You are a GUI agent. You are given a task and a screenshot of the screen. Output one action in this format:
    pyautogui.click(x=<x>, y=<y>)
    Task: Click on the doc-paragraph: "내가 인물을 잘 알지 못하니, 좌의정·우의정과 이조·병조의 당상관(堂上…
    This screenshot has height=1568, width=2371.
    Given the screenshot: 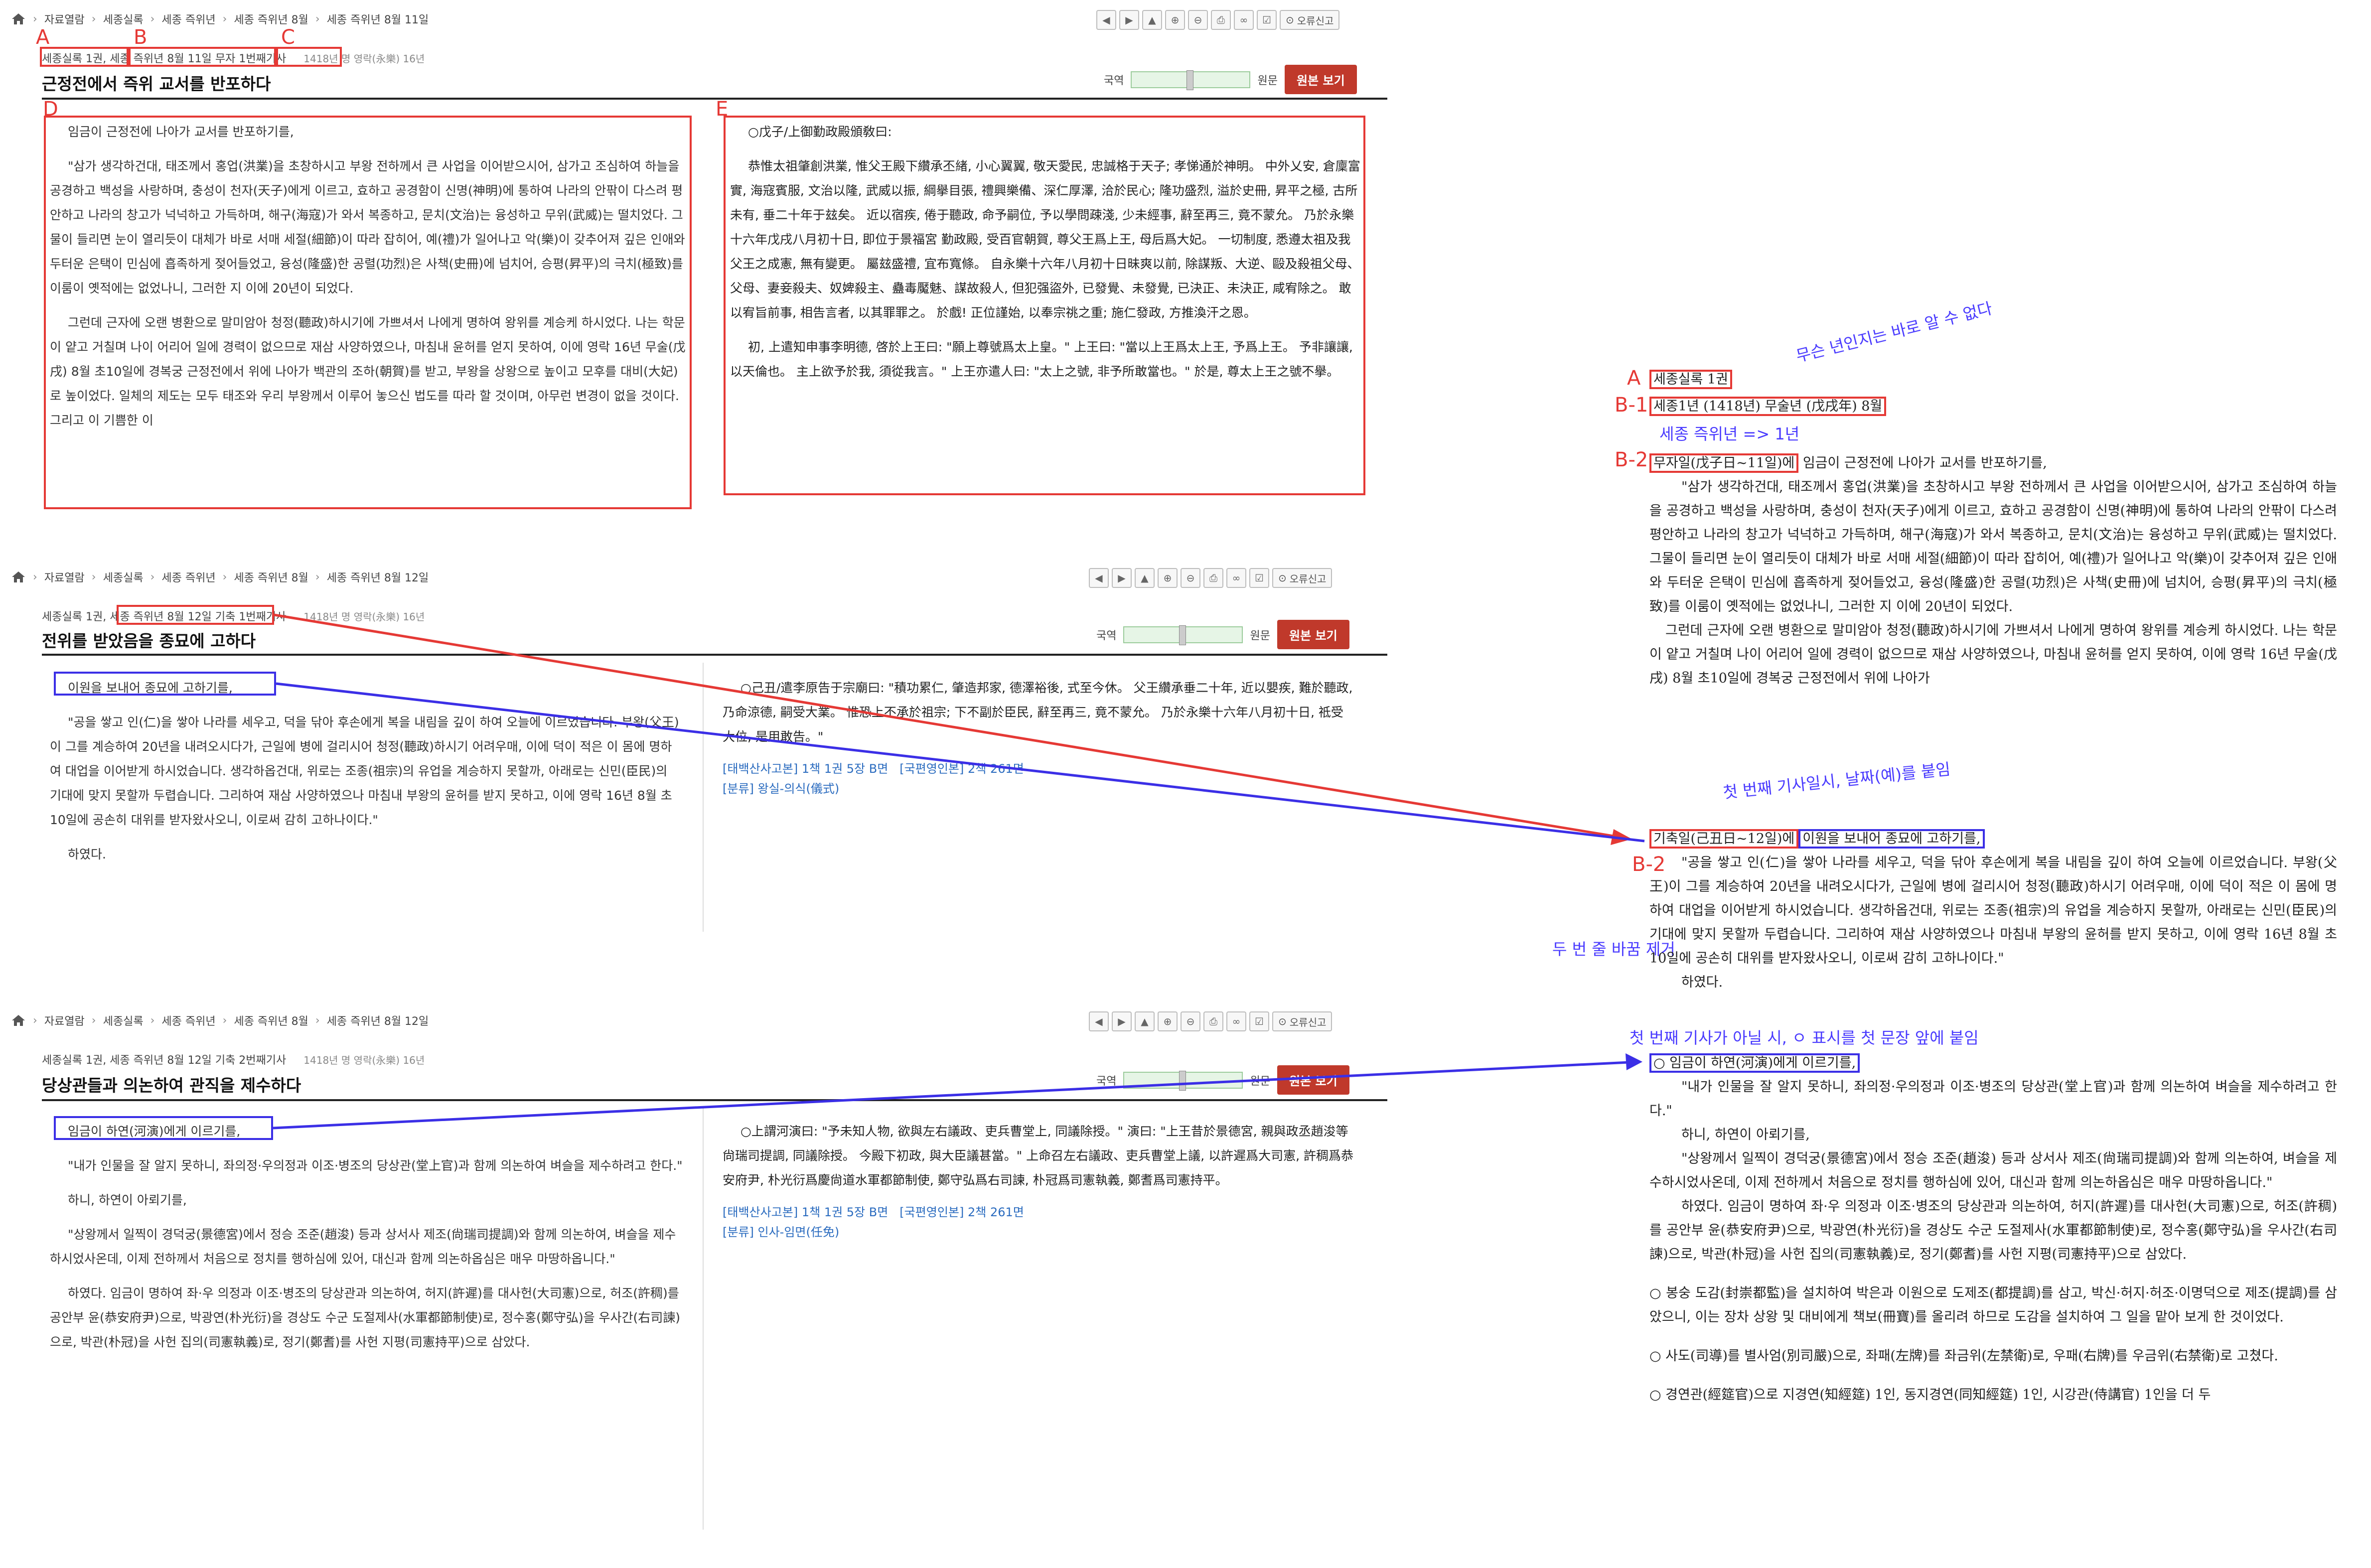 What is the action you would take?
    pyautogui.click(x=1993, y=1099)
    